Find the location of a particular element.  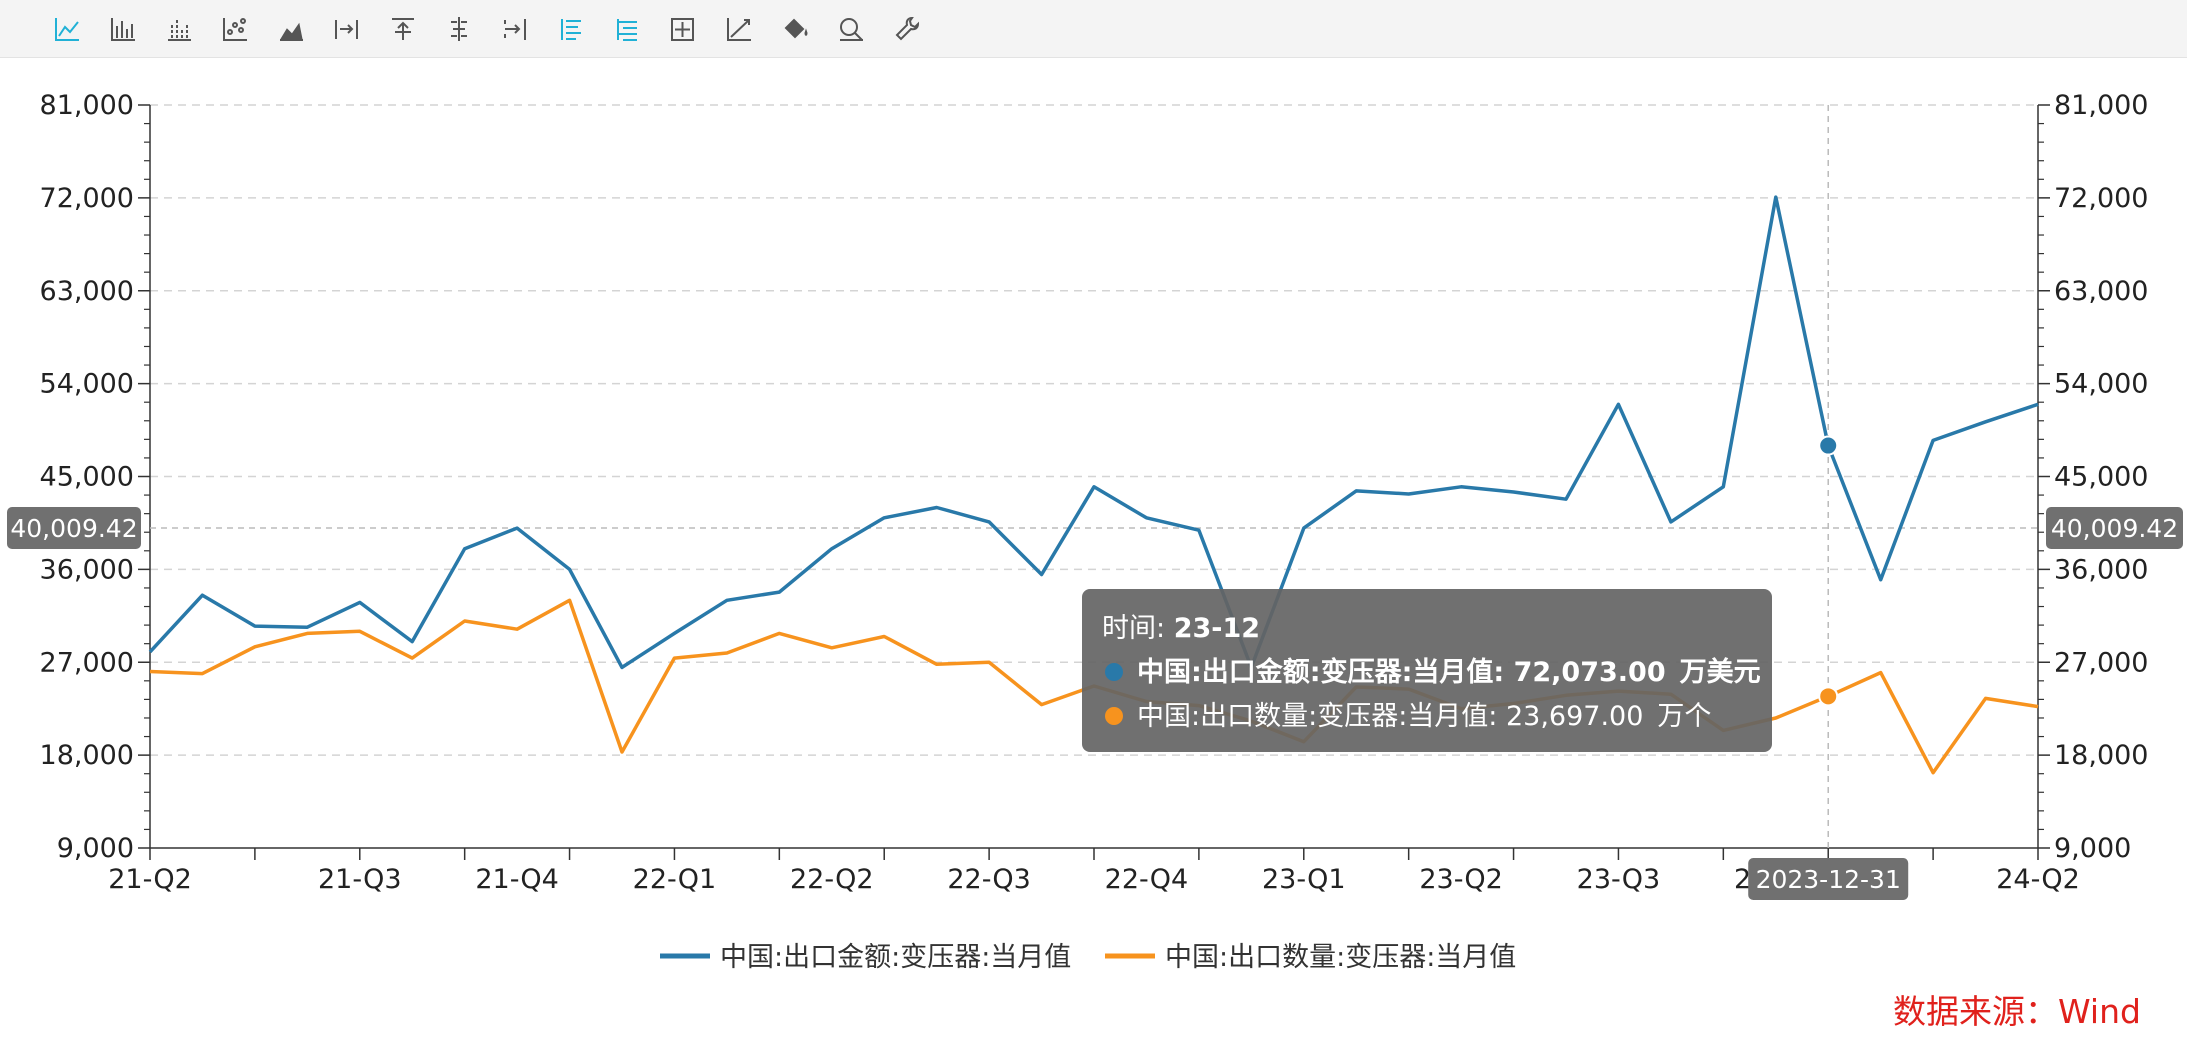

align-top-icon is located at coordinates (403, 29).